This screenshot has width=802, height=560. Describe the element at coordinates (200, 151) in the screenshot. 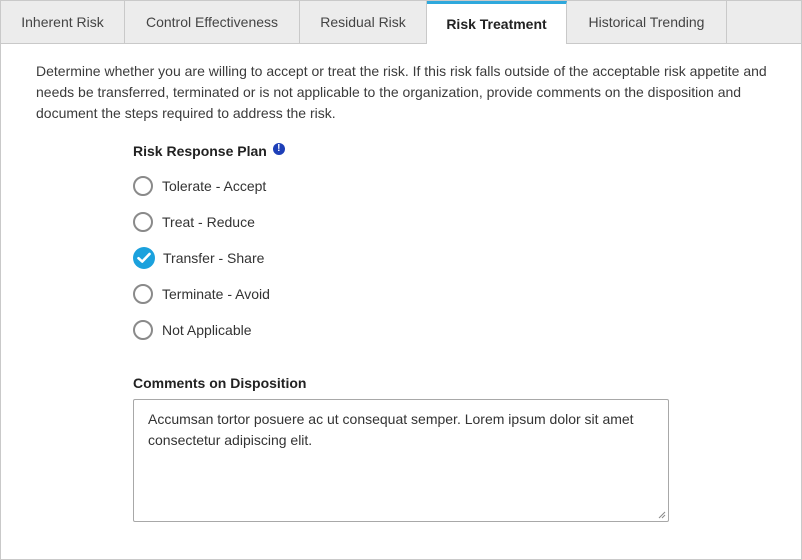

I see `risk-response-plan-label: Risk Response Plan` at that location.